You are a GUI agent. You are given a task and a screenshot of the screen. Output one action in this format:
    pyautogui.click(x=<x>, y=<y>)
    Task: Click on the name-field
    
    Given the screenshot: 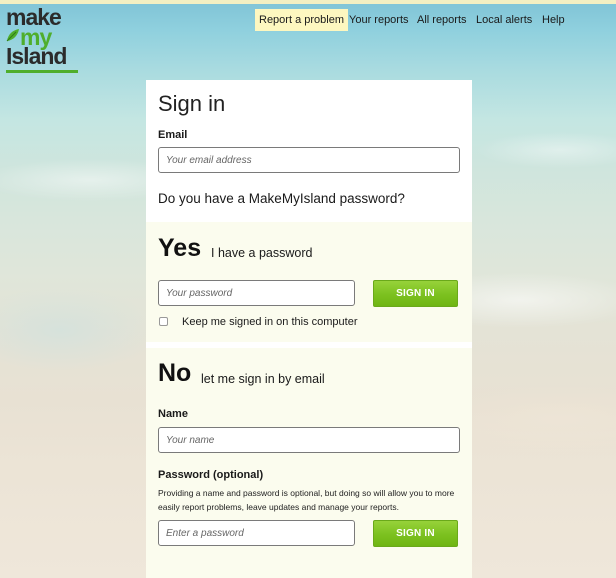 What is the action you would take?
    pyautogui.click(x=309, y=440)
    